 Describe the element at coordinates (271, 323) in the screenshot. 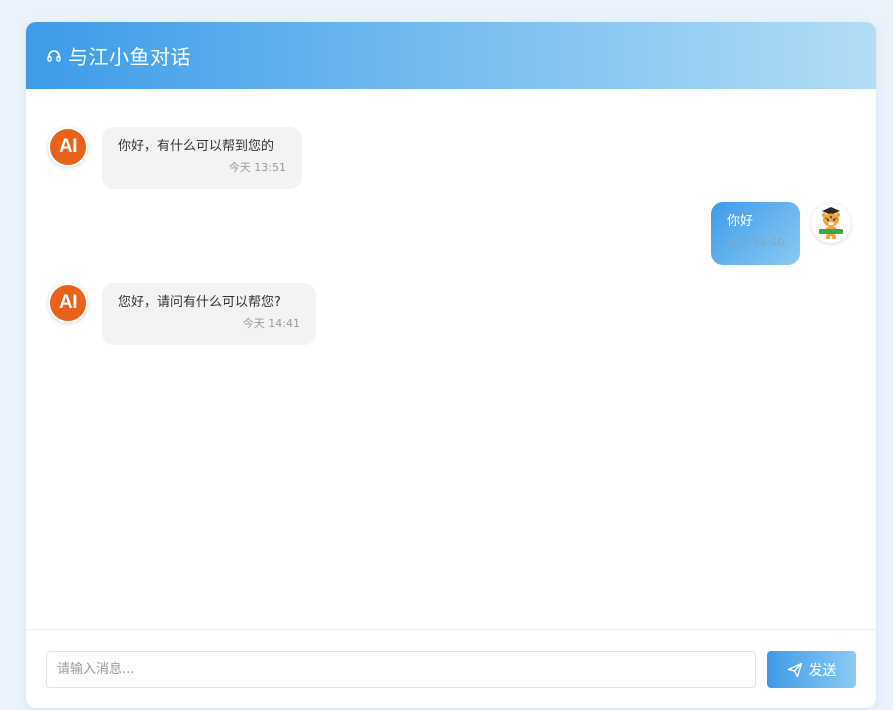

I see `message-time: 今天 14:41` at that location.